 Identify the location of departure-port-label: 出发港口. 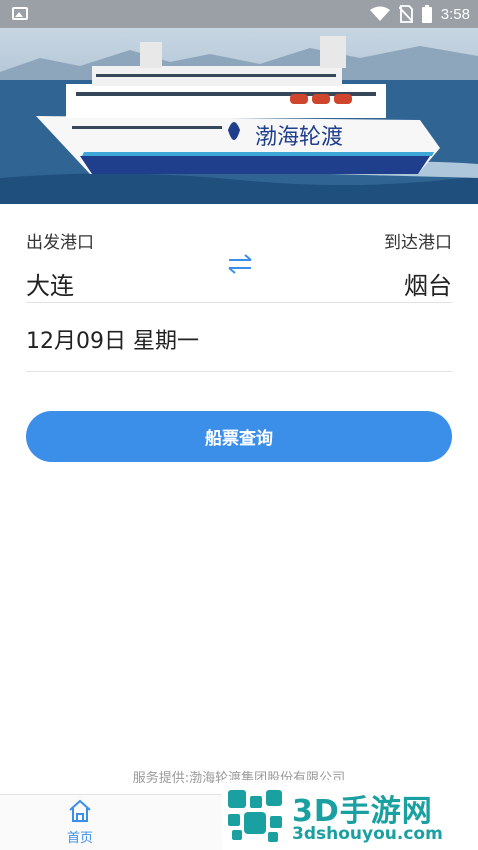
(60, 243).